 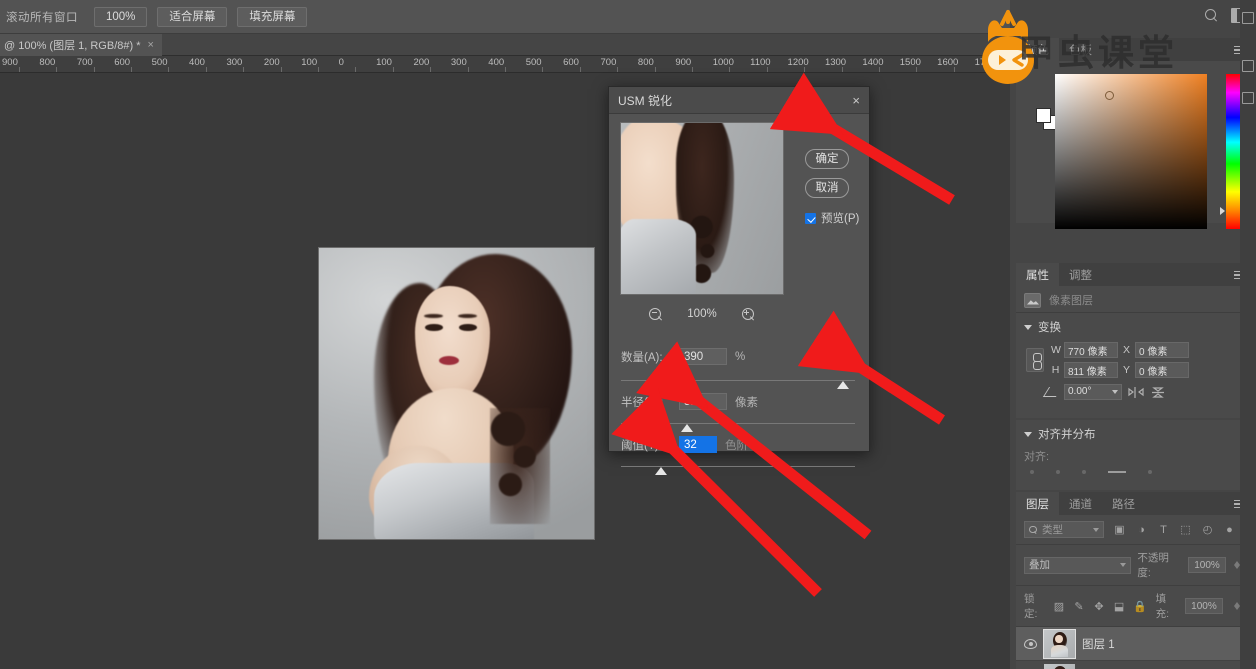 What do you see at coordinates (1037, 503) in the screenshot?
I see `tab-layers: 图层` at bounding box center [1037, 503].